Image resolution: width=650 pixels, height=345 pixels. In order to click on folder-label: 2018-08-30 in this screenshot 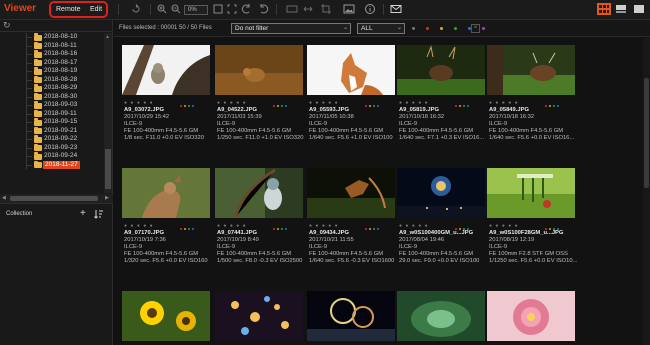, I will do `click(61, 96)`.